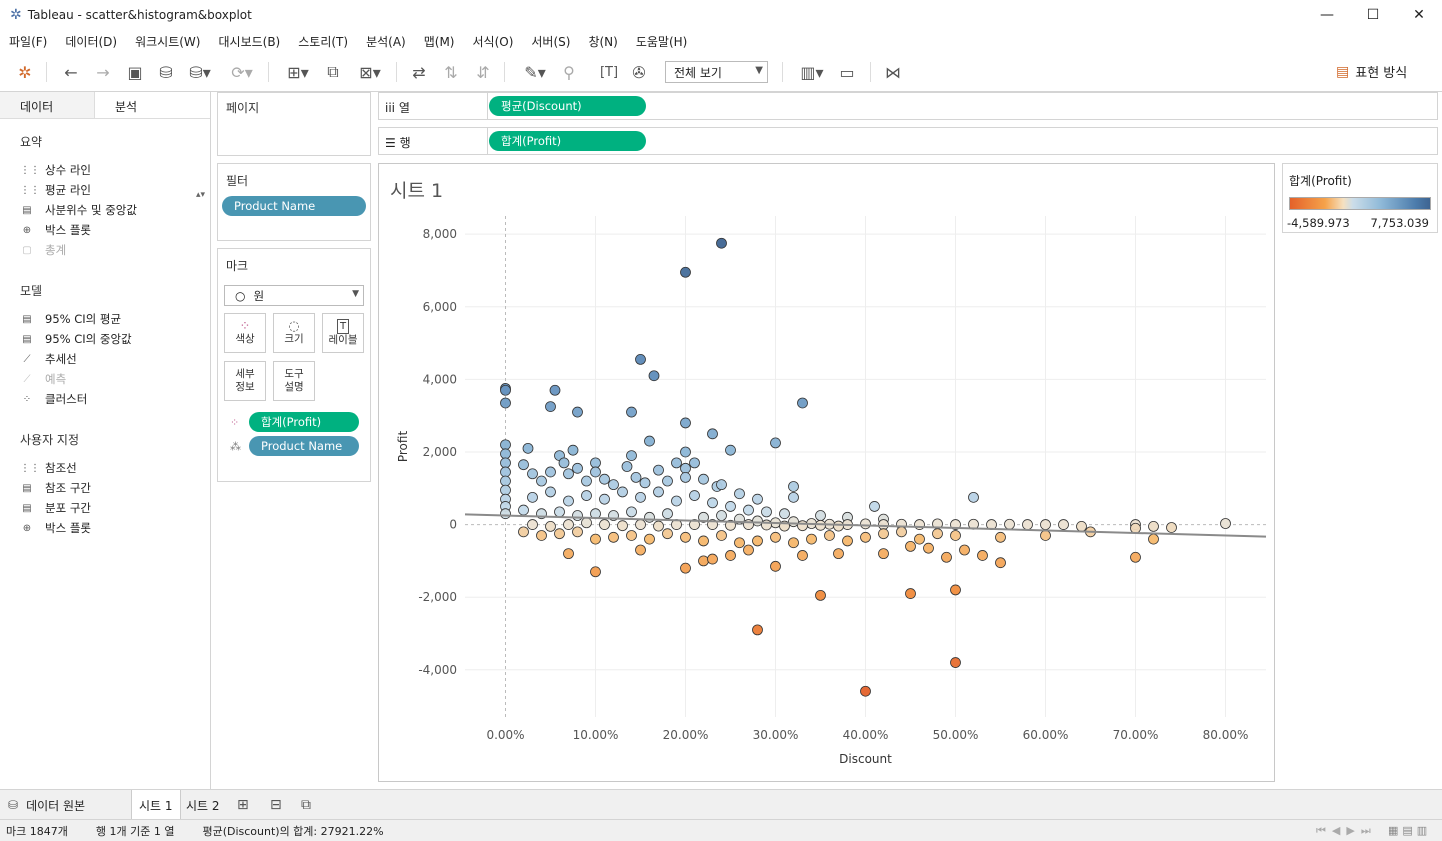  What do you see at coordinates (167, 41) in the screenshot?
I see `menu-worksheet: 워크시트(W)` at bounding box center [167, 41].